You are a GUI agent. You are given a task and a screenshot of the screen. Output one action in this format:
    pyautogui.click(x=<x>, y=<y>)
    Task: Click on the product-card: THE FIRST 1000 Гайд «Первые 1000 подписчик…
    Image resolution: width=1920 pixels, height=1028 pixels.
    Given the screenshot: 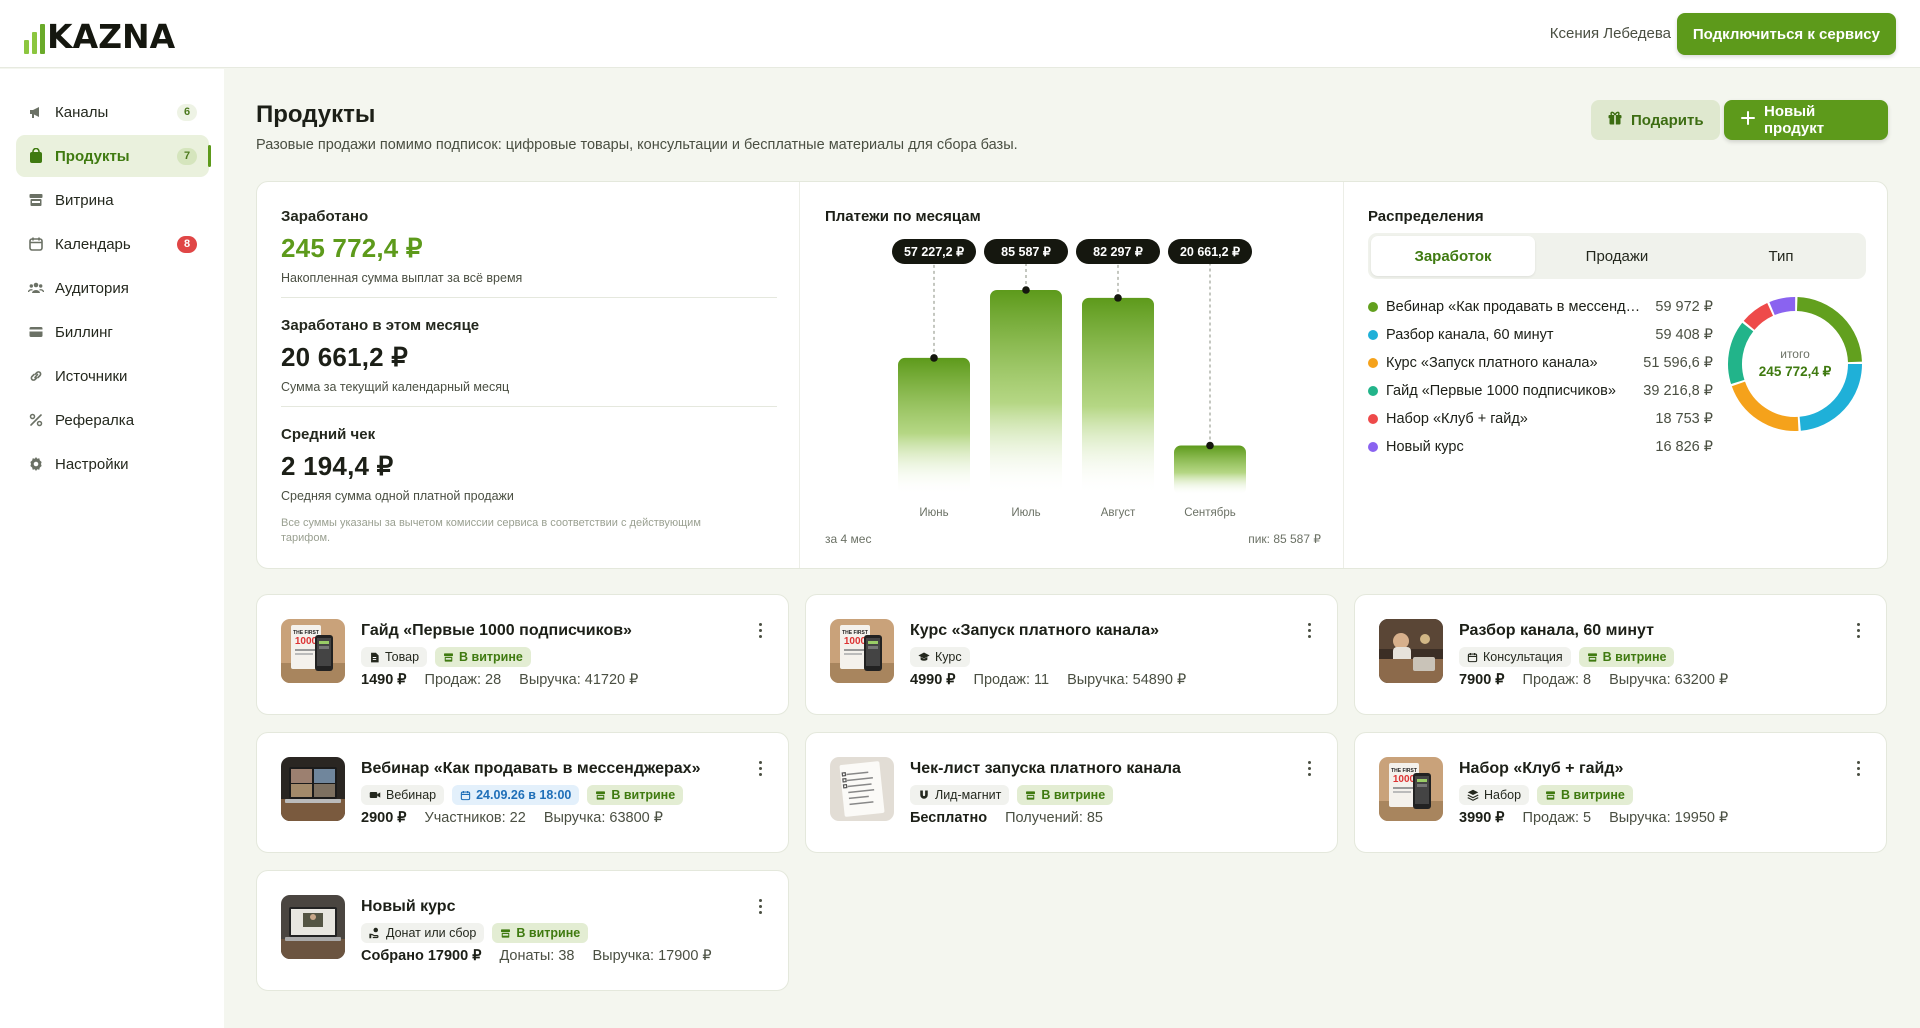 What is the action you would take?
    pyautogui.click(x=522, y=654)
    